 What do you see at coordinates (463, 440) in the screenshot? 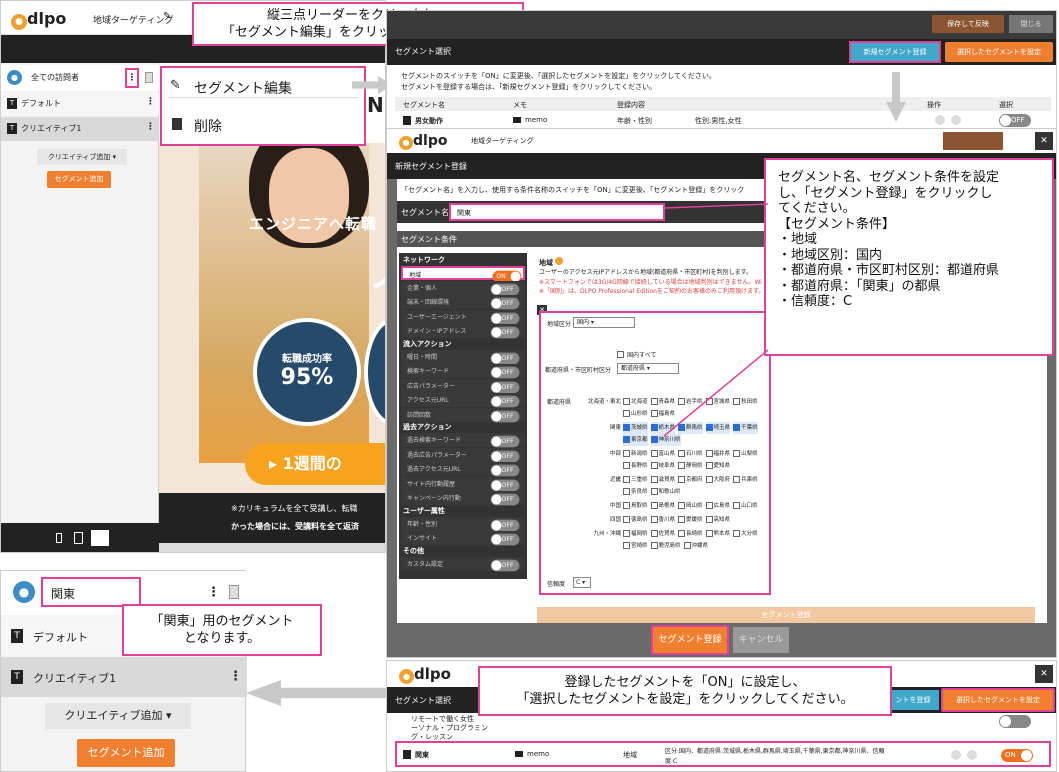
I see `condition-item: 過去検索キーワード OFF` at bounding box center [463, 440].